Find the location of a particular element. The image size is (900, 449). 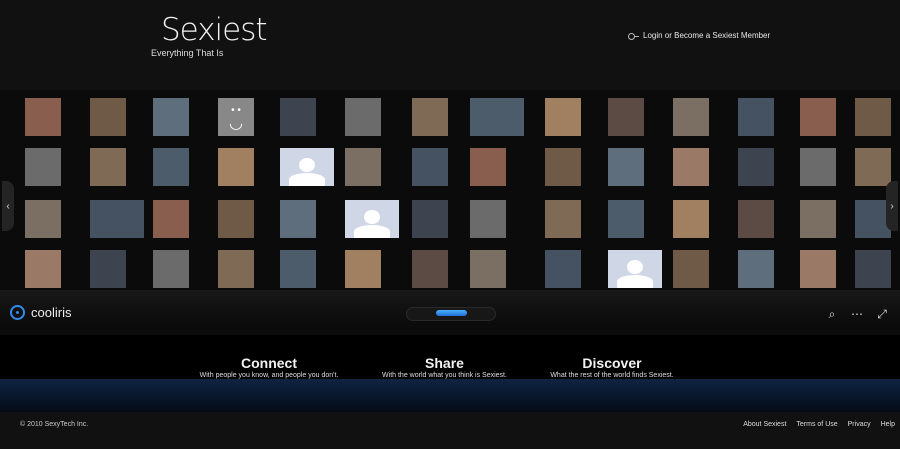

search-icon: ⌕ is located at coordinates (832, 314).